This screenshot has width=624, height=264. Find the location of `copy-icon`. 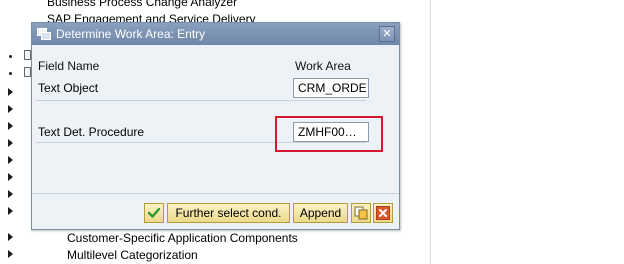

copy-icon is located at coordinates (361, 213).